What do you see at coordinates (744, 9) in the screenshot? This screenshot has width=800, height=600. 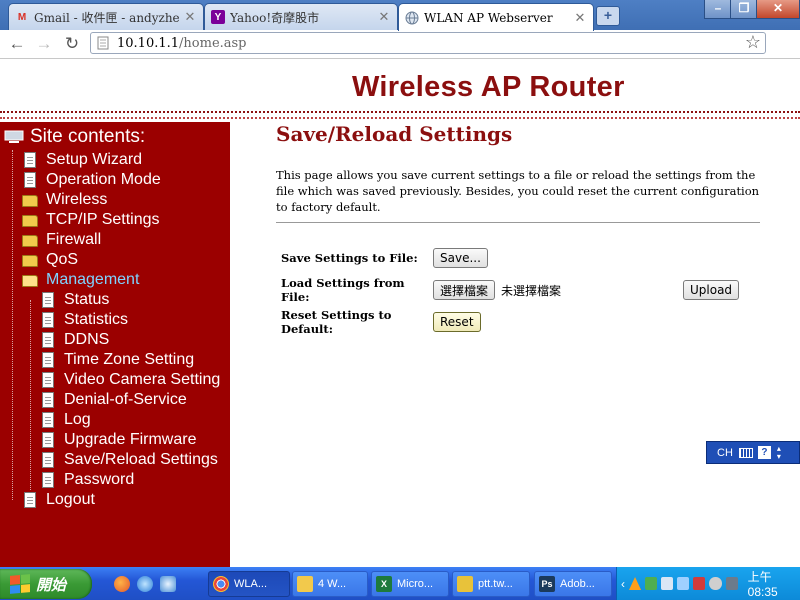 I see `restore-button: ❐` at bounding box center [744, 9].